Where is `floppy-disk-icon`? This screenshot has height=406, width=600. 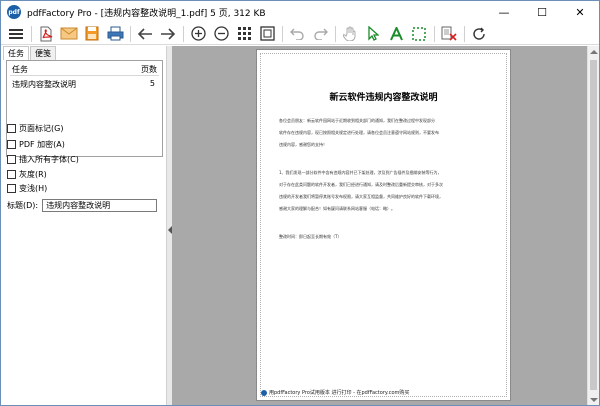
floppy-disk-icon is located at coordinates (92, 33).